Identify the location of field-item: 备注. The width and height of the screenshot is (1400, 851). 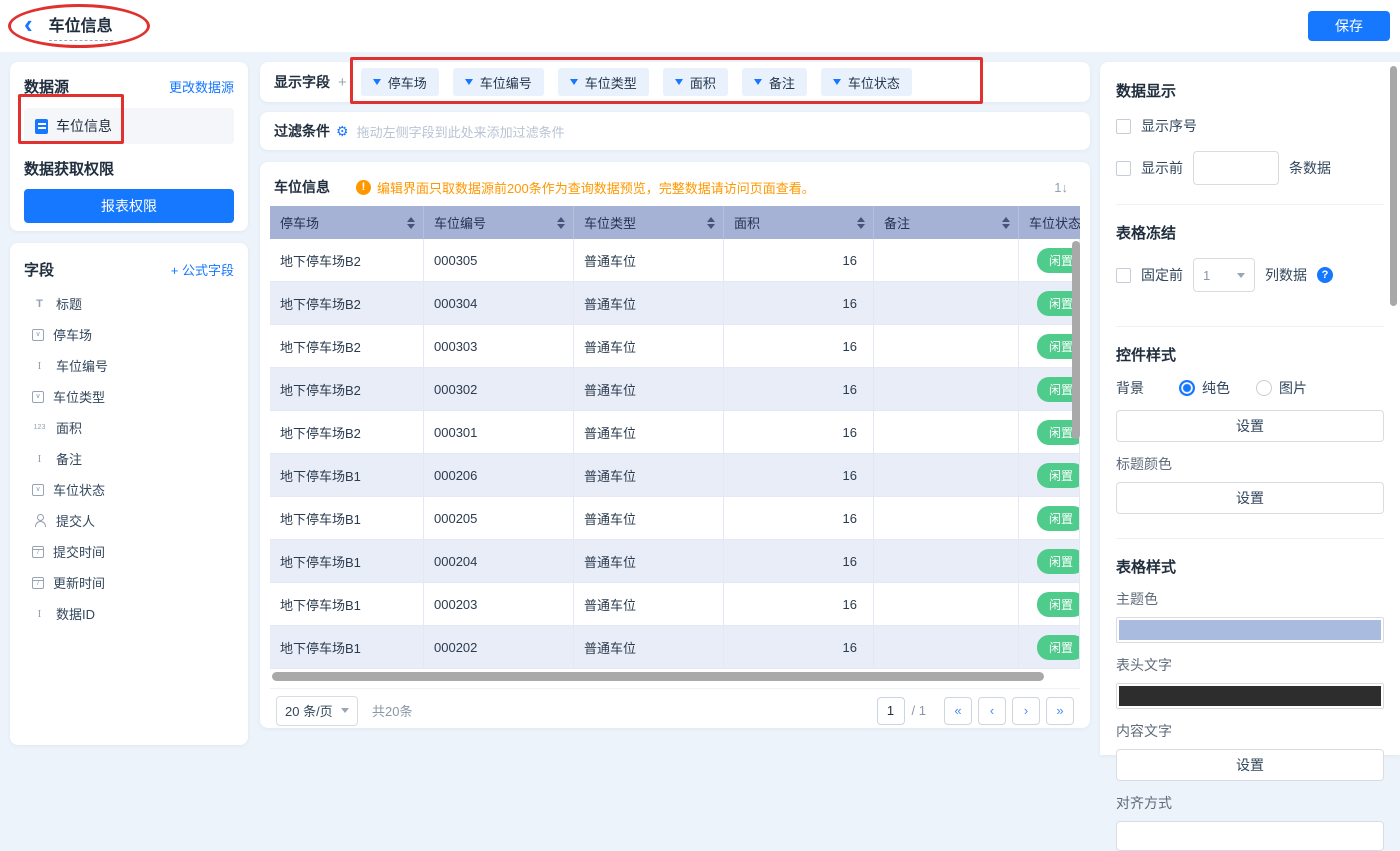
(129, 458).